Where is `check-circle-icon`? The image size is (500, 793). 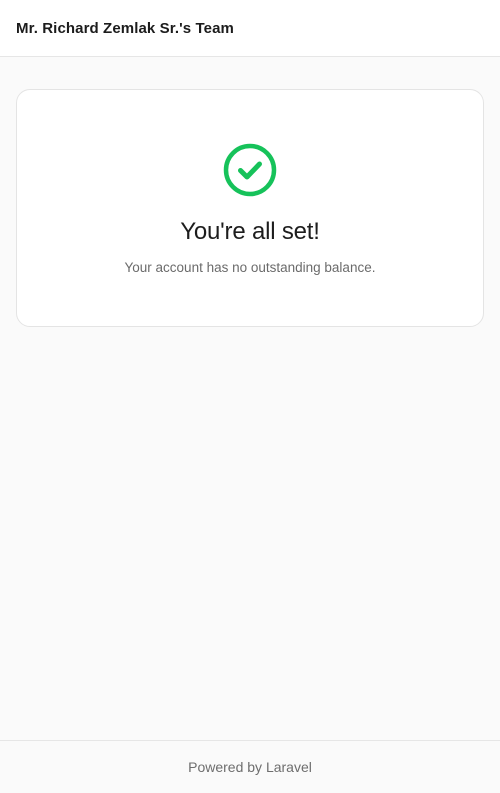 check-circle-icon is located at coordinates (250, 170).